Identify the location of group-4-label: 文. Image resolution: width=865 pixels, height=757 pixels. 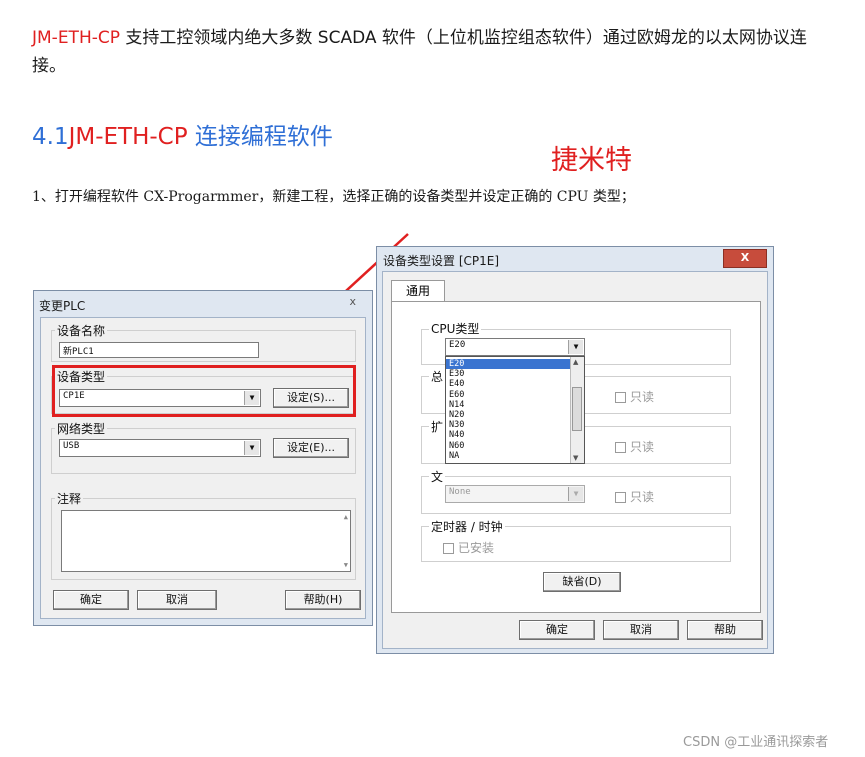
(437, 476).